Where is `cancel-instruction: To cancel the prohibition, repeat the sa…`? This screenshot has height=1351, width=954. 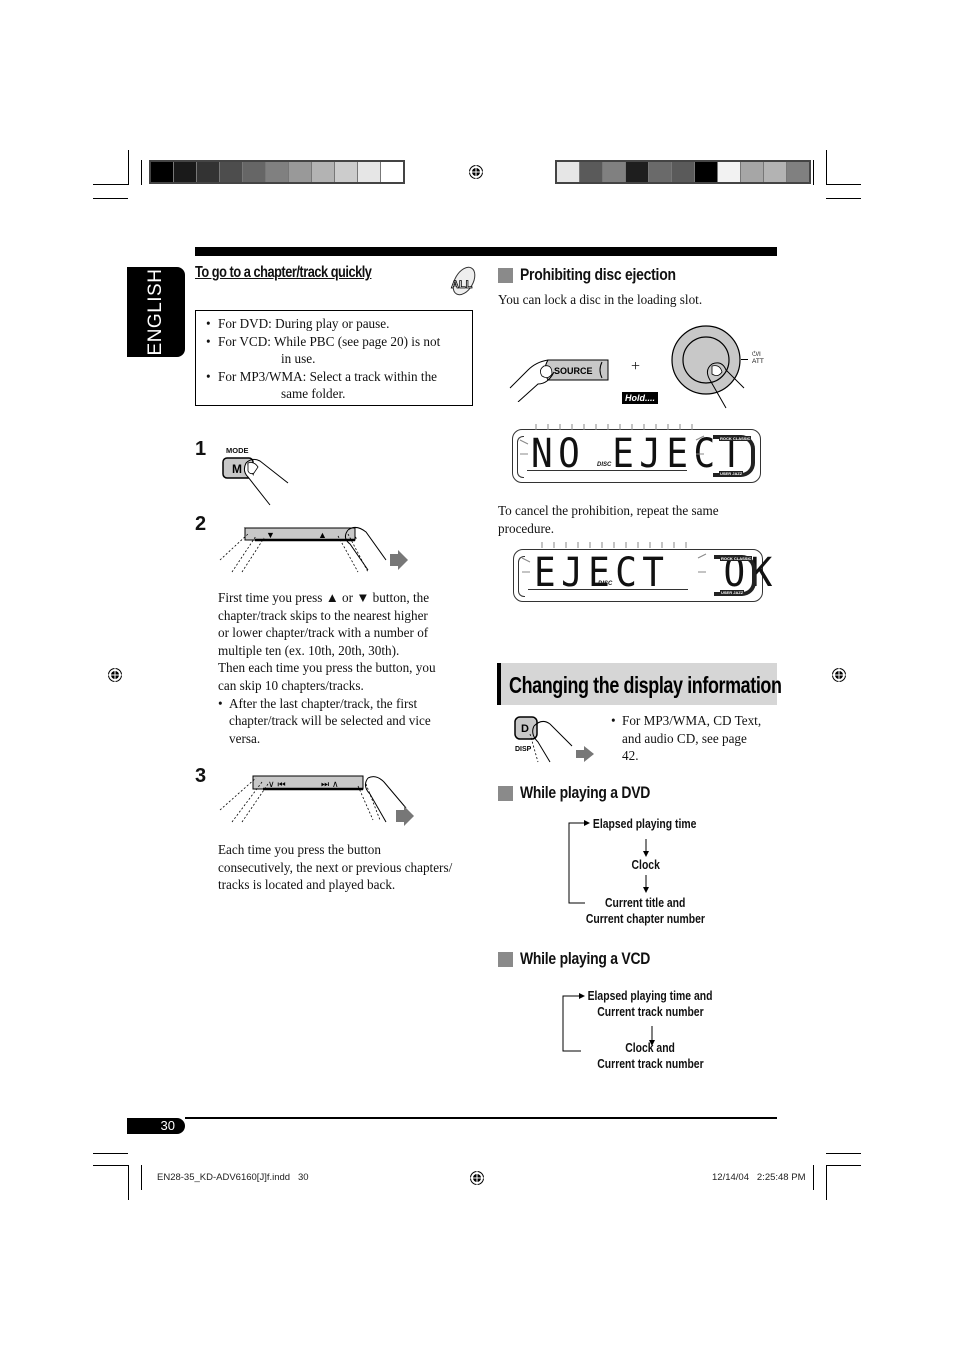 cancel-instruction: To cancel the prohibition, repeat the sa… is located at coordinates (633, 519).